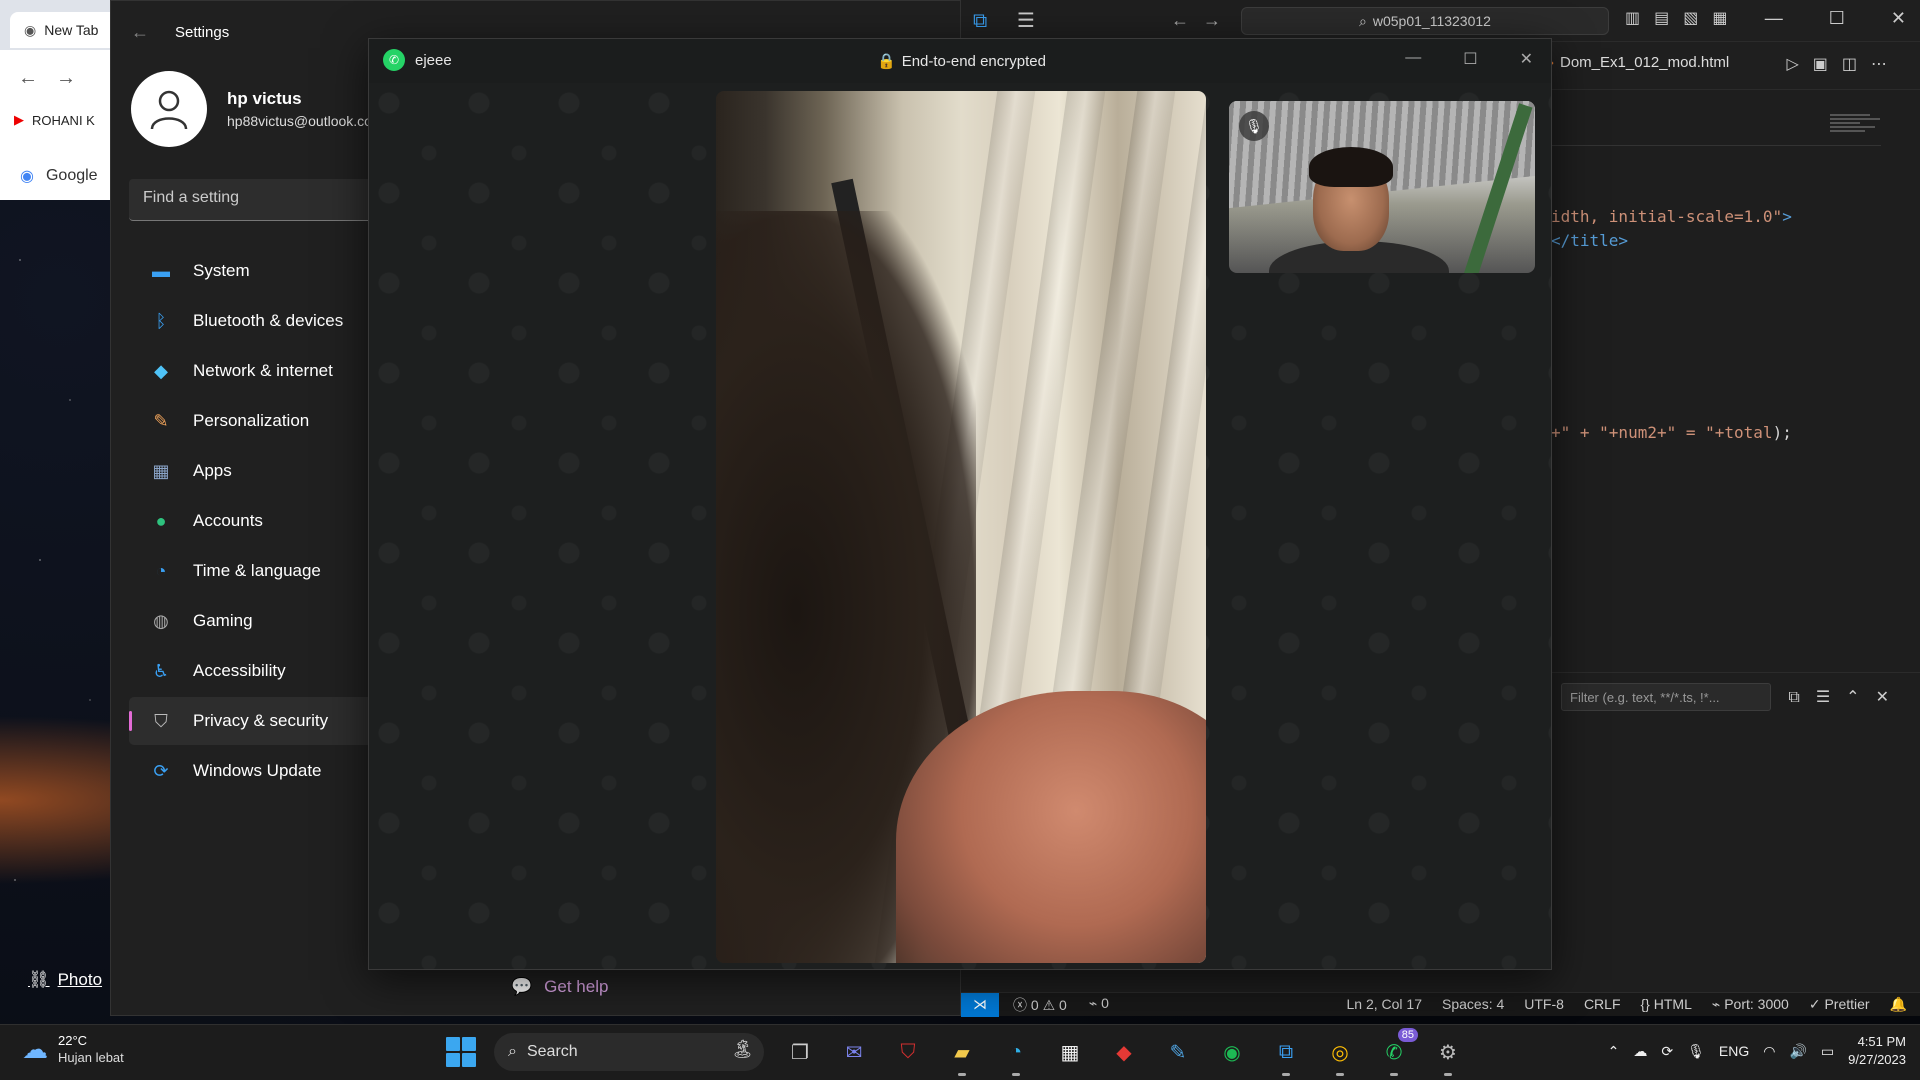 The image size is (1920, 1080). Describe the element at coordinates (973, 61) in the screenshot. I see `encryption-label: End-to-end encrypted` at that location.